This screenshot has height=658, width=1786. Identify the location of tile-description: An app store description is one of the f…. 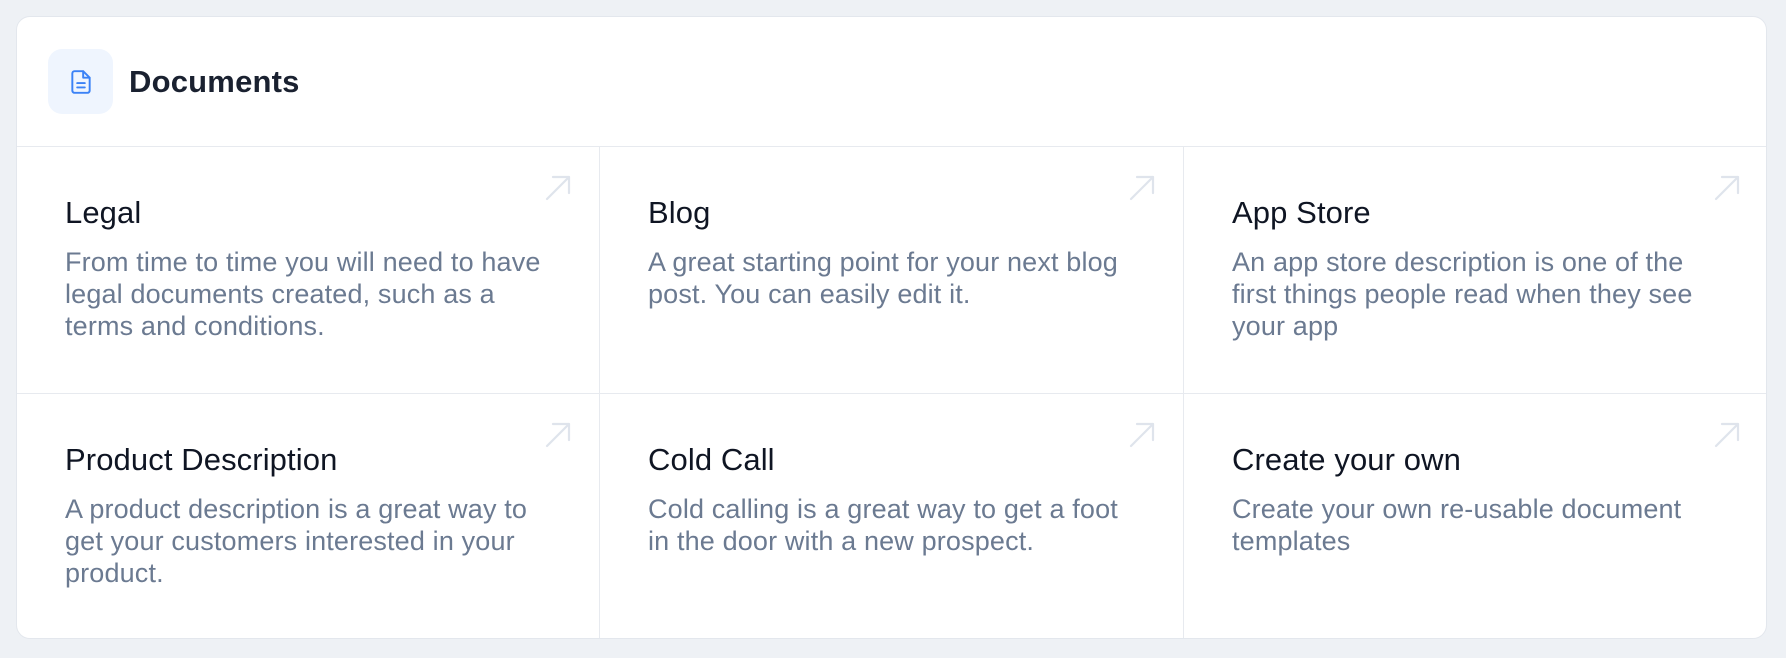
(1462, 294).